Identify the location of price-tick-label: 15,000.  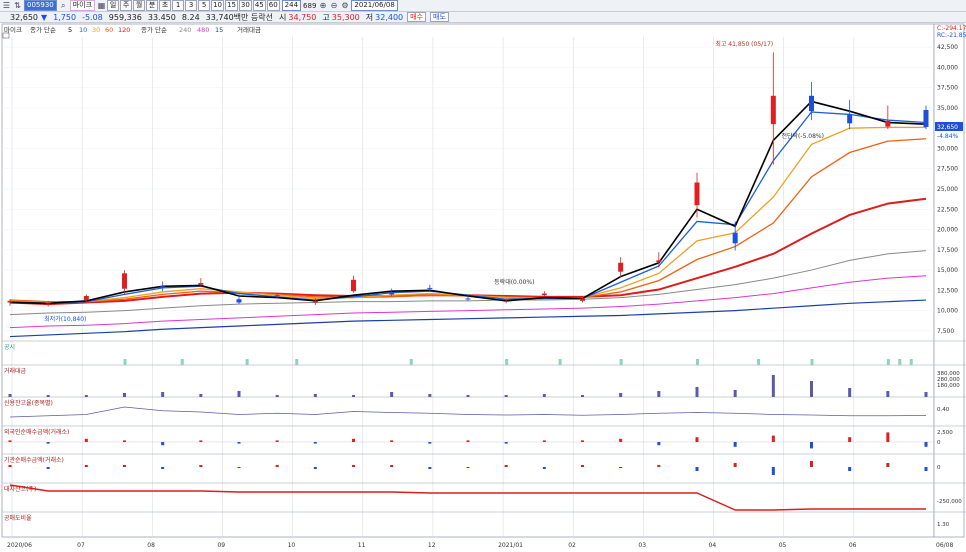
(947, 270).